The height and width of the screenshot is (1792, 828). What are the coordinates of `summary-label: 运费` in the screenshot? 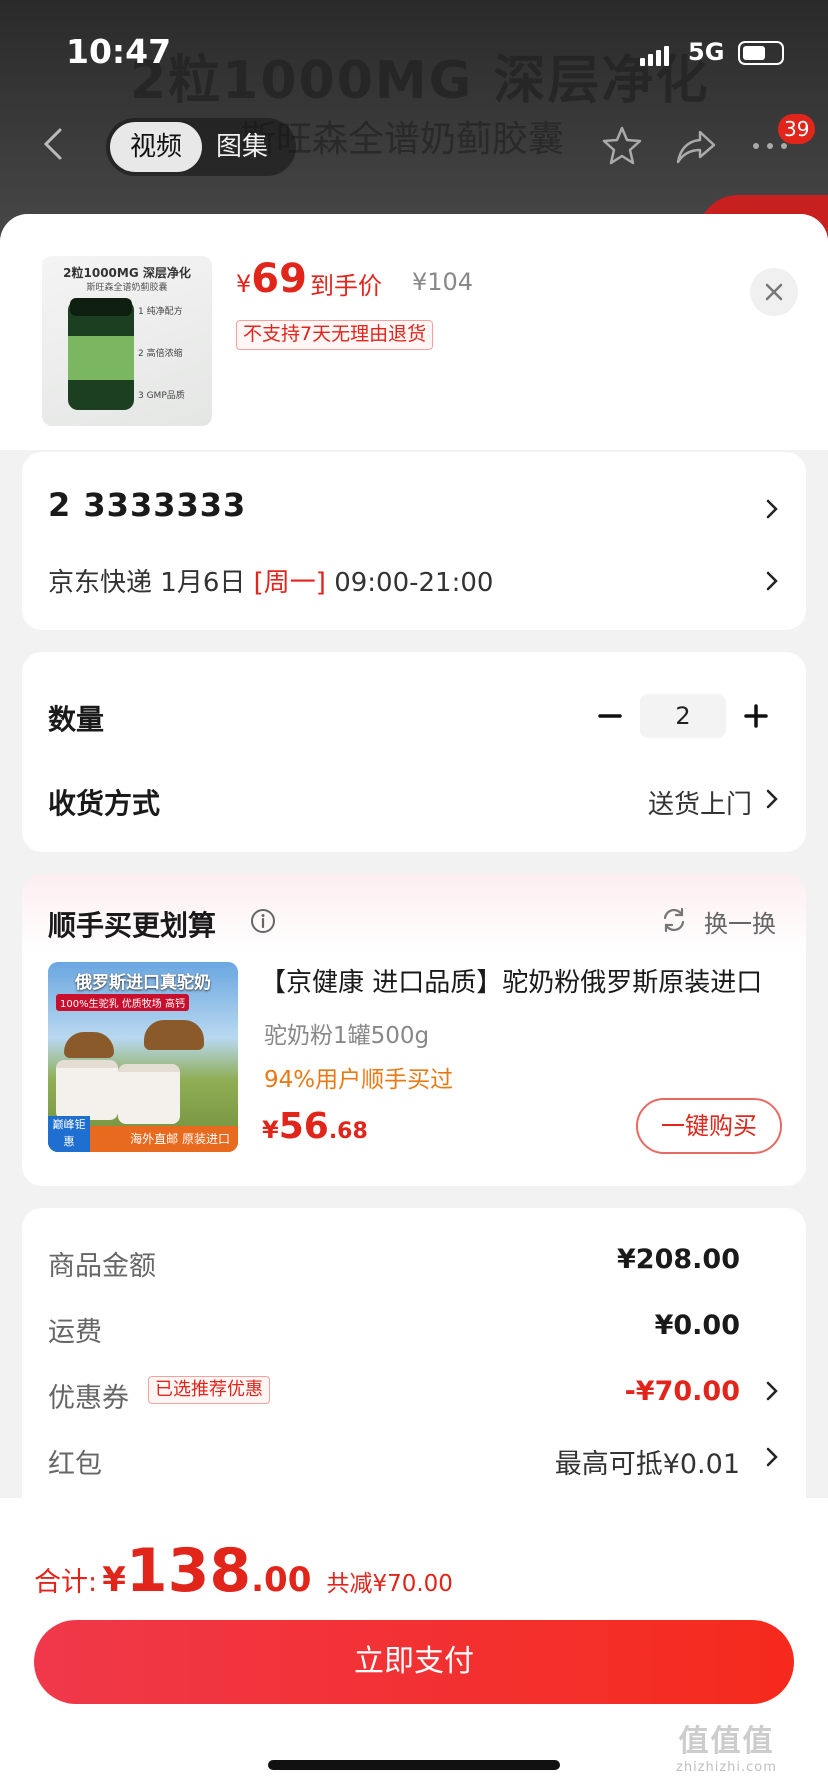 It's located at (75, 1332).